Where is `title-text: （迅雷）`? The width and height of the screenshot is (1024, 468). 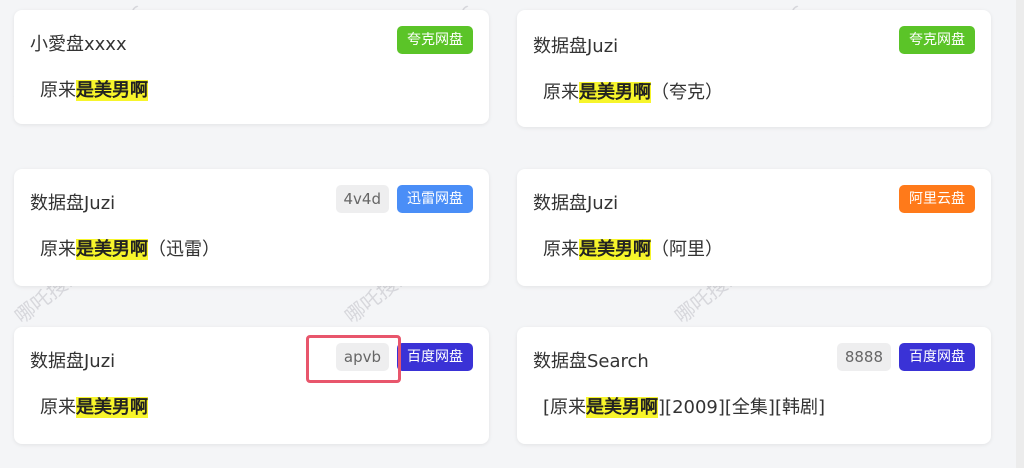
title-text: （迅雷） is located at coordinates (184, 249).